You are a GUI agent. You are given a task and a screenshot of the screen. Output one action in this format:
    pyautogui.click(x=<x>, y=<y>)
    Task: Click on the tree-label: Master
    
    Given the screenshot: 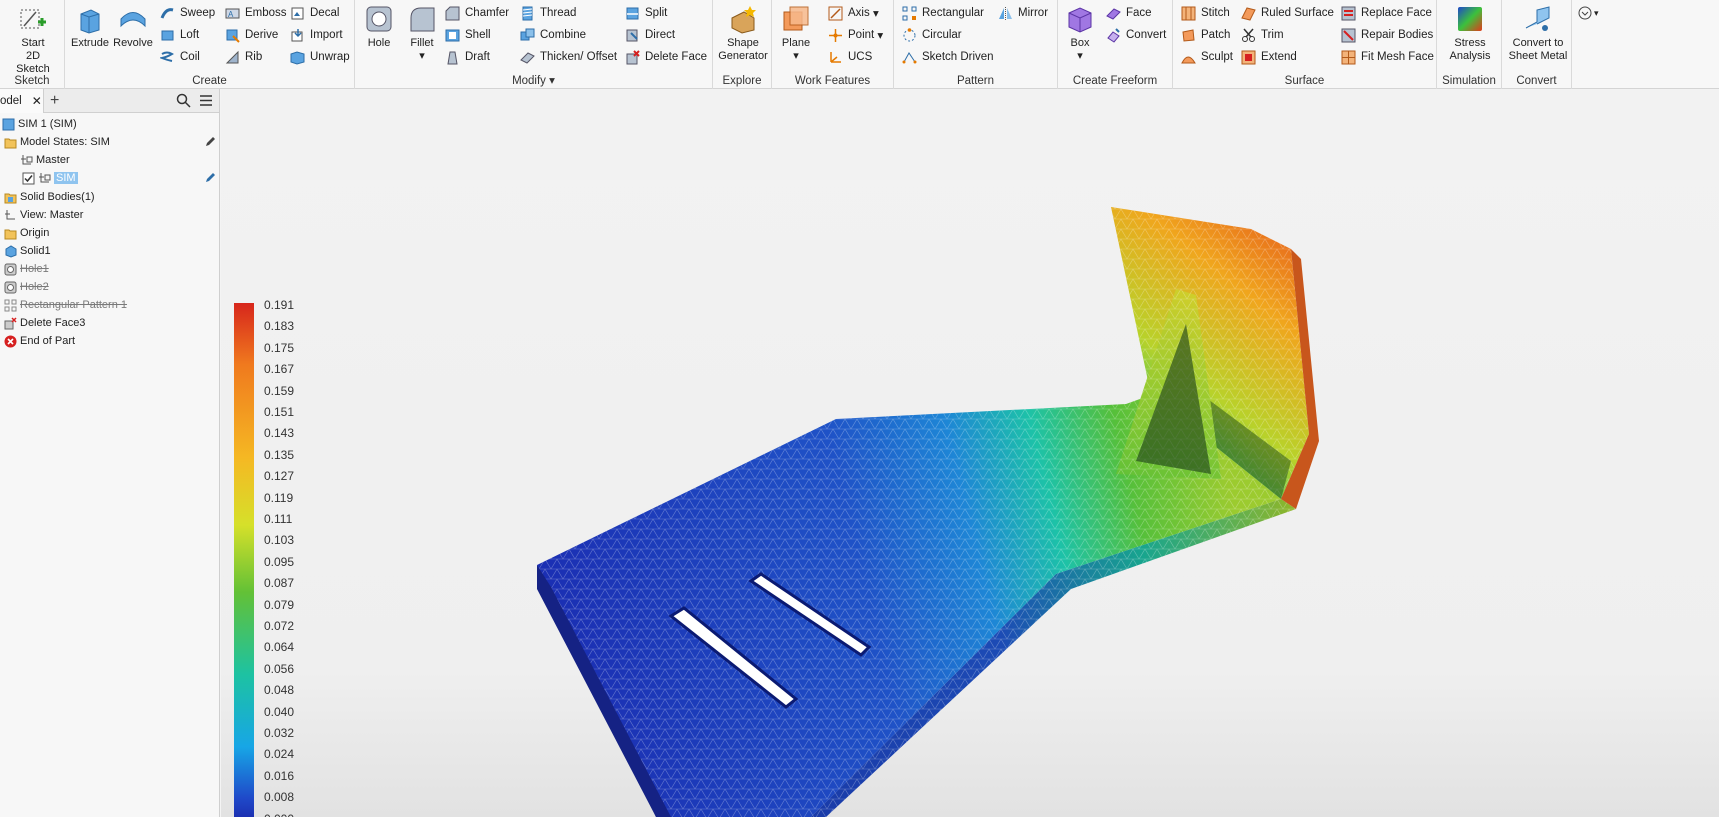 What is the action you would take?
    pyautogui.click(x=53, y=160)
    